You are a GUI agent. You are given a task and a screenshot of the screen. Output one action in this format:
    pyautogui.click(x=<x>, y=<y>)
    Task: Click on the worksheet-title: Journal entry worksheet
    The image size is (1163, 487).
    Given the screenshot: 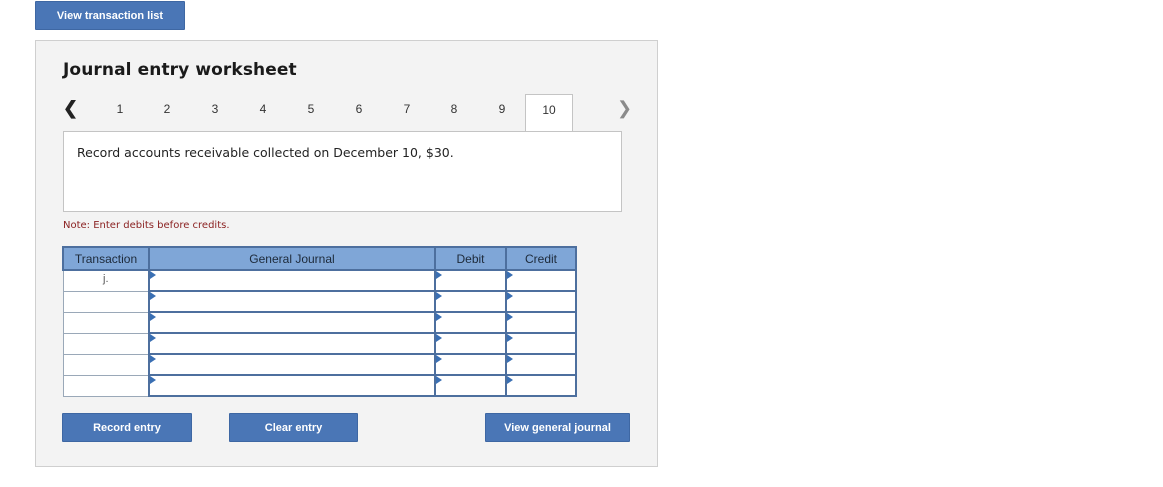 What is the action you would take?
    pyautogui.click(x=180, y=70)
    